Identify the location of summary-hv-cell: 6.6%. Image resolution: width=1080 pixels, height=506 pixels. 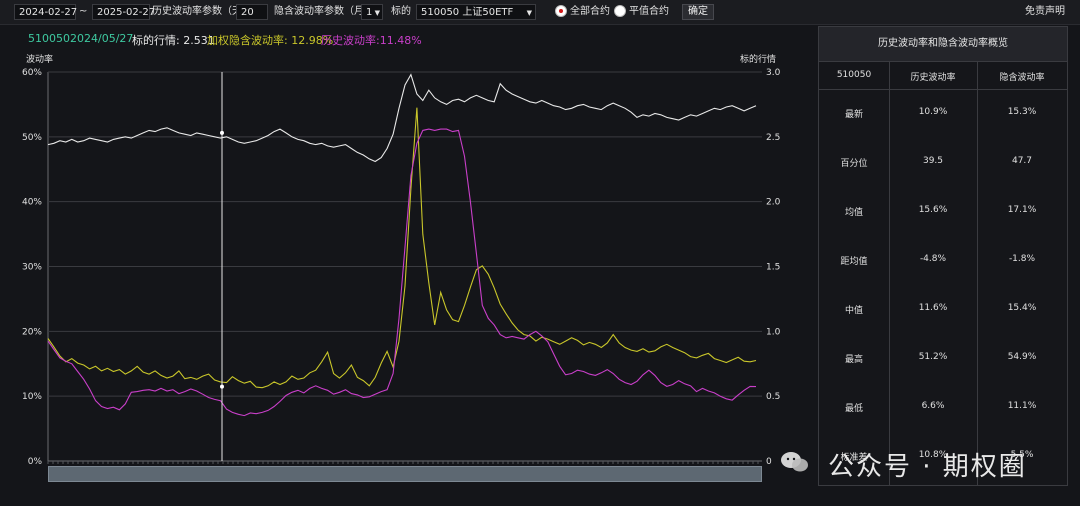
(933, 406).